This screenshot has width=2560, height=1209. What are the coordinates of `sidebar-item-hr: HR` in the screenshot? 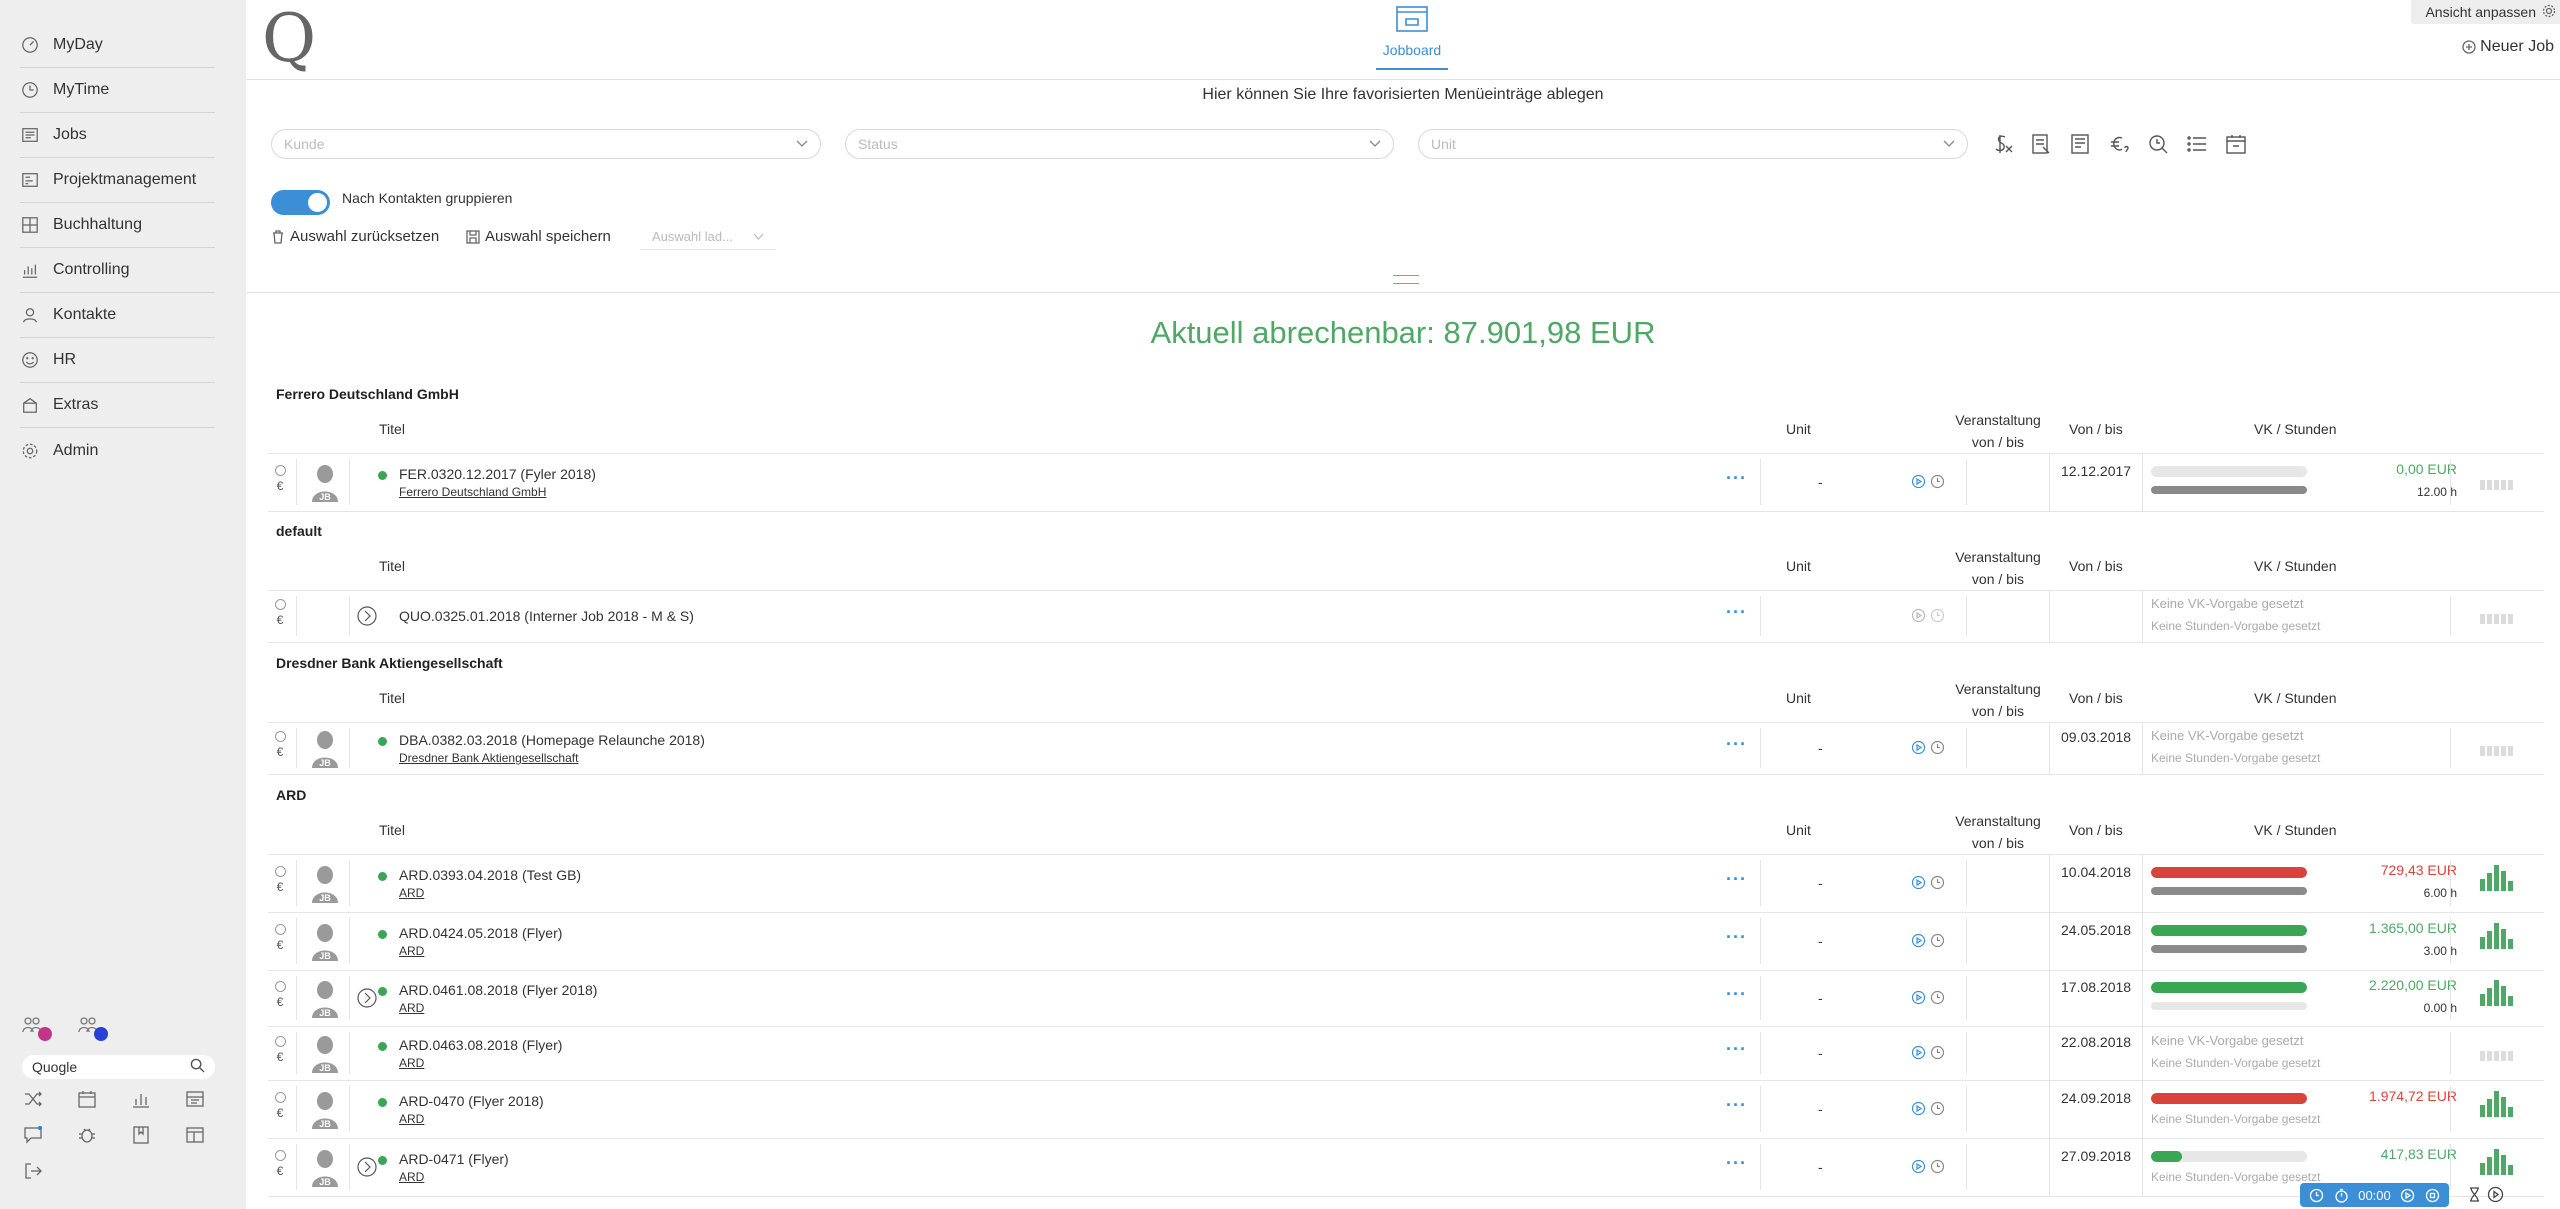 It's located at (117, 360).